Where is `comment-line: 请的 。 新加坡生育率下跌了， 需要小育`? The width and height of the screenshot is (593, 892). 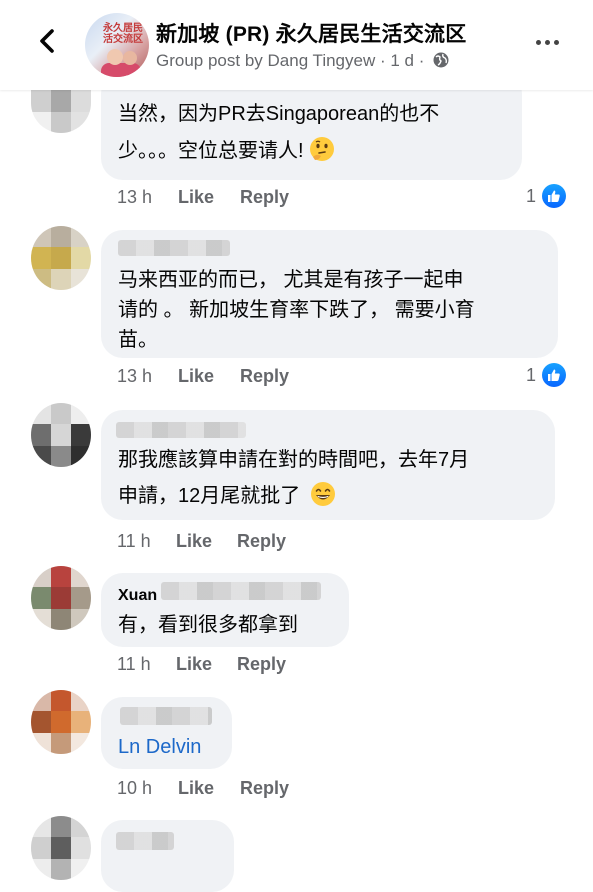
comment-line: 请的 。 新加坡生育率下跌了， 需要小育 is located at coordinates (296, 310).